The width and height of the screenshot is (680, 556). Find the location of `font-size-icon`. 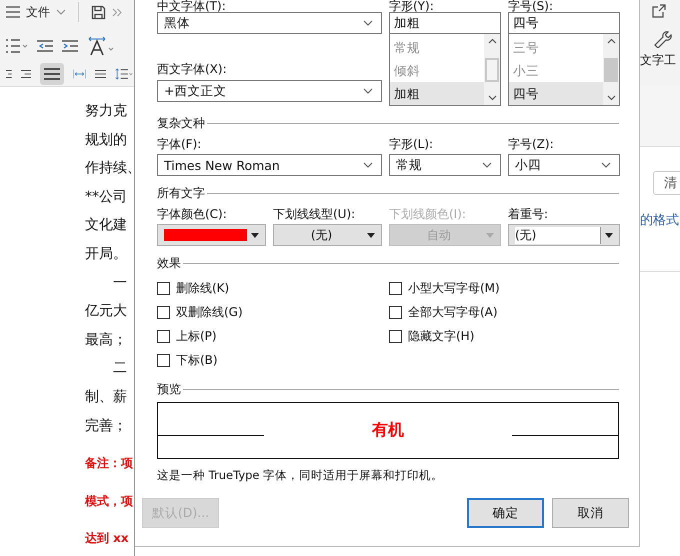

font-size-icon is located at coordinates (101, 46).